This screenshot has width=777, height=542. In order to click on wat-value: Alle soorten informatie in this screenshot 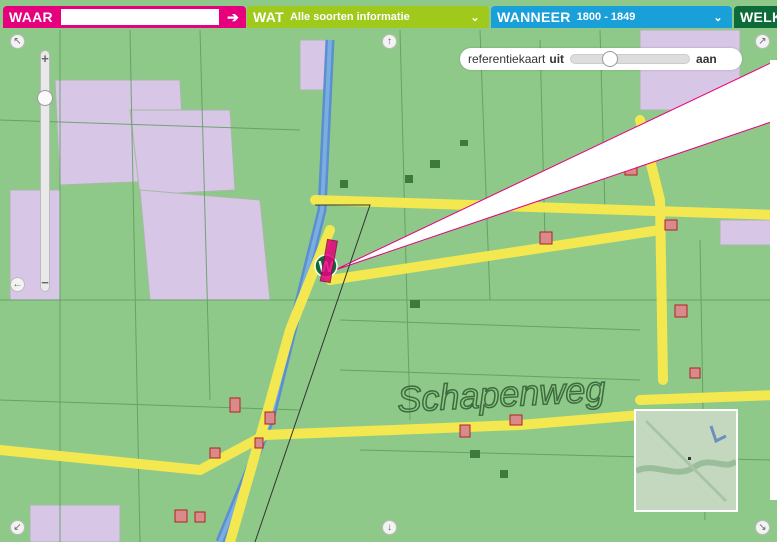, I will do `click(349, 17)`.